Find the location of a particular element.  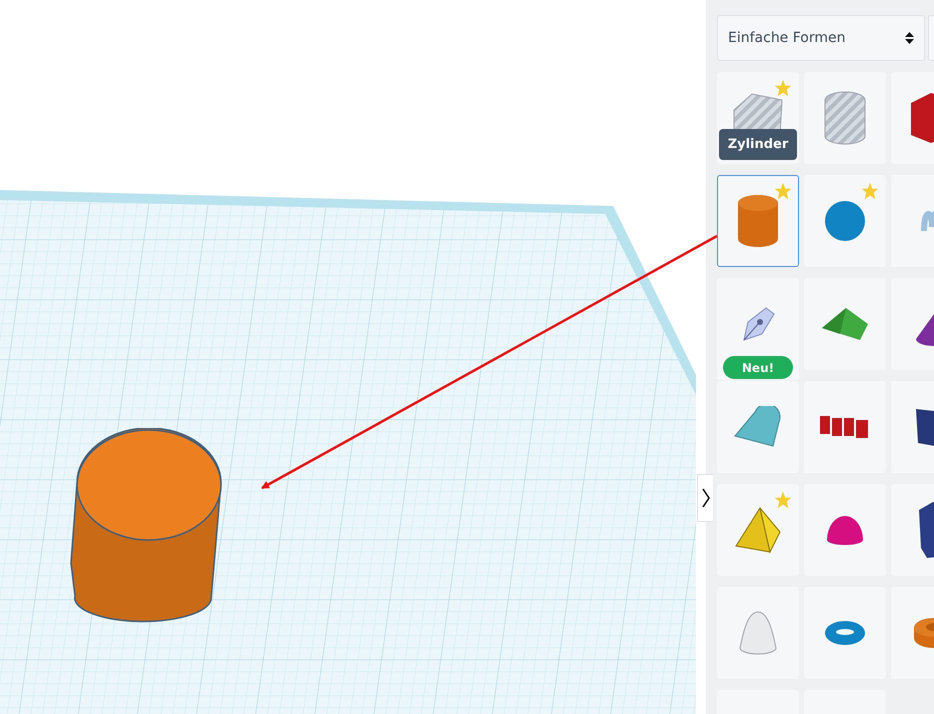

new-badge: Neu! is located at coordinates (758, 367).